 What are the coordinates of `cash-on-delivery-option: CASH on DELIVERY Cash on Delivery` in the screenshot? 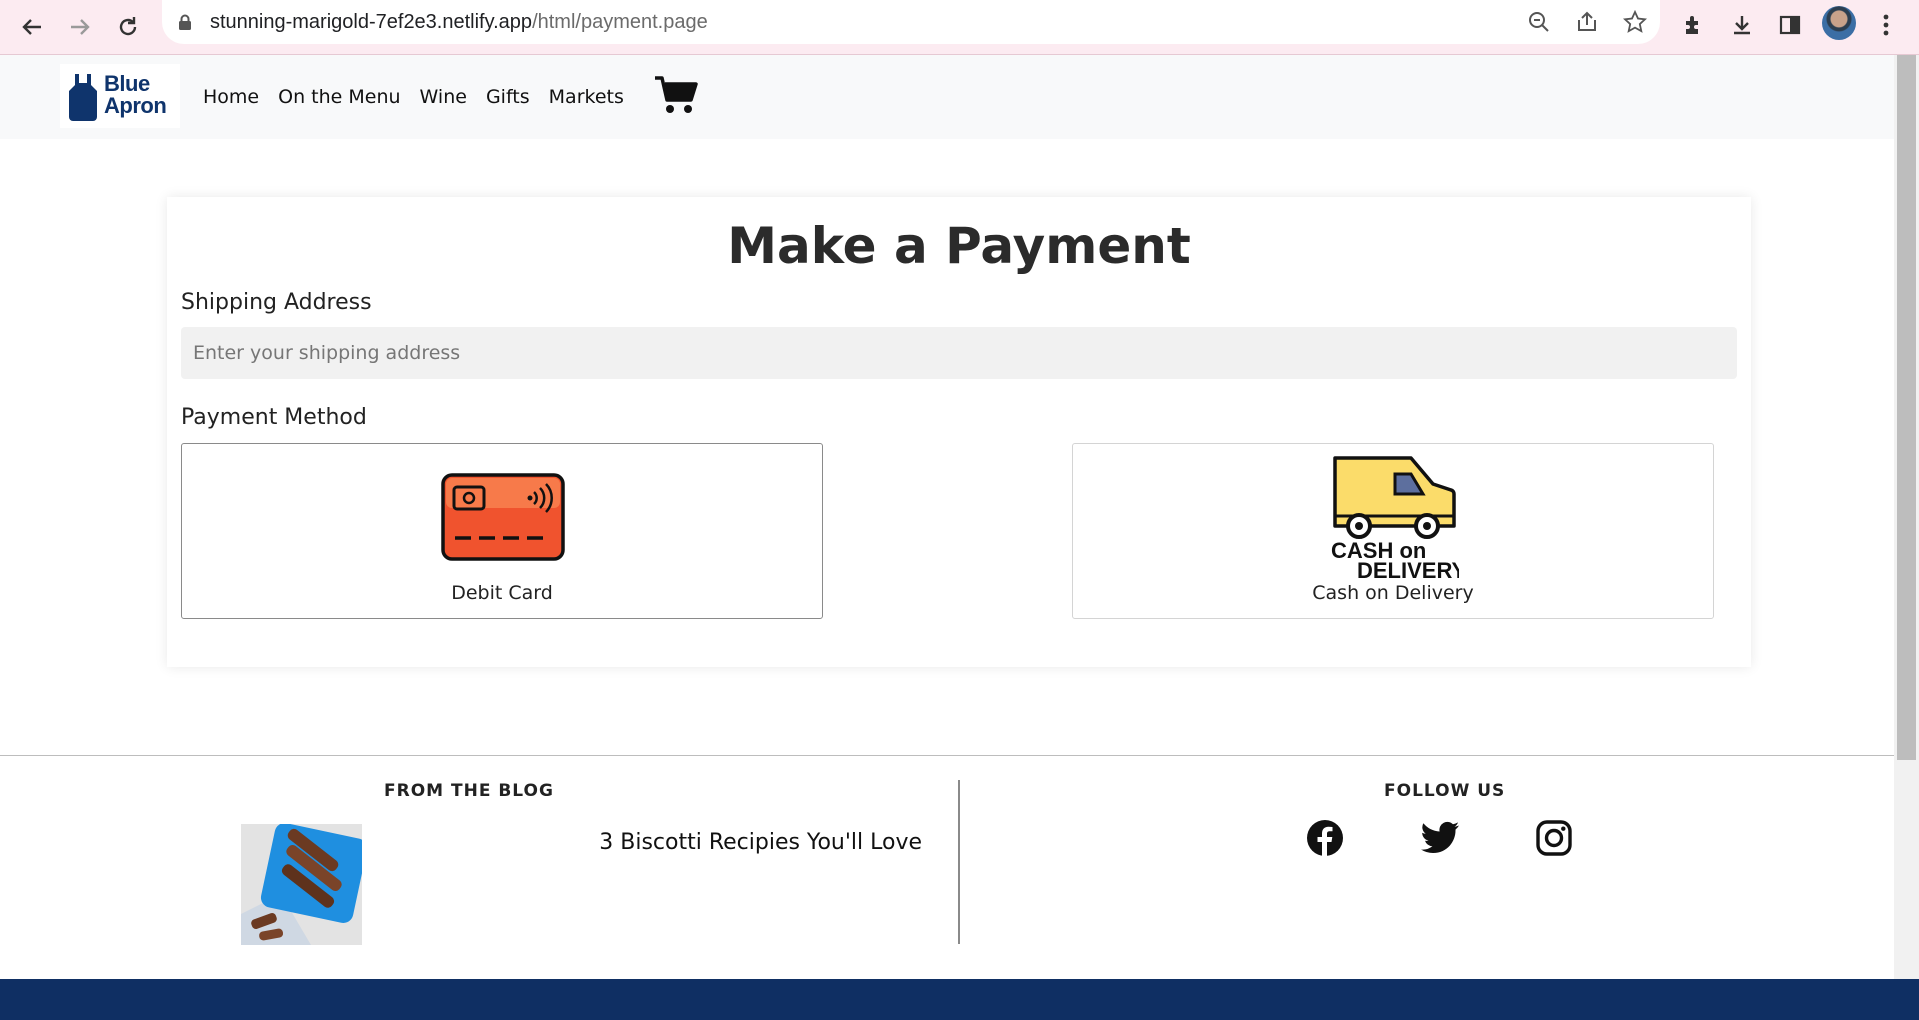 It's located at (1393, 531).